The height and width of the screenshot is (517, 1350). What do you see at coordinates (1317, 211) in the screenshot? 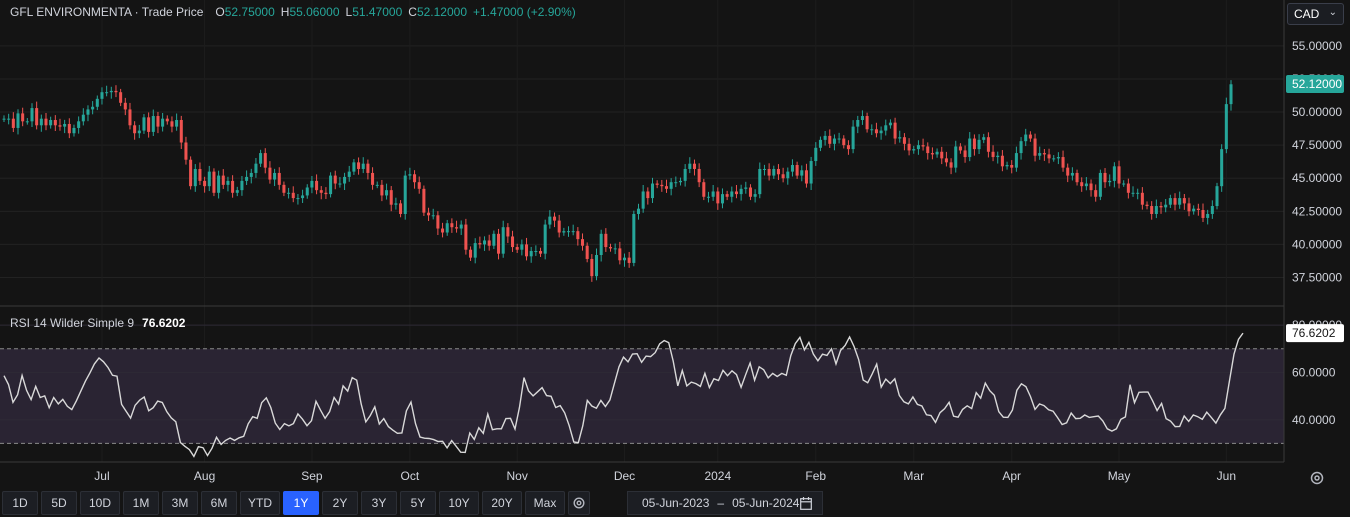
I see `price-tick-label: 42.50000` at bounding box center [1317, 211].